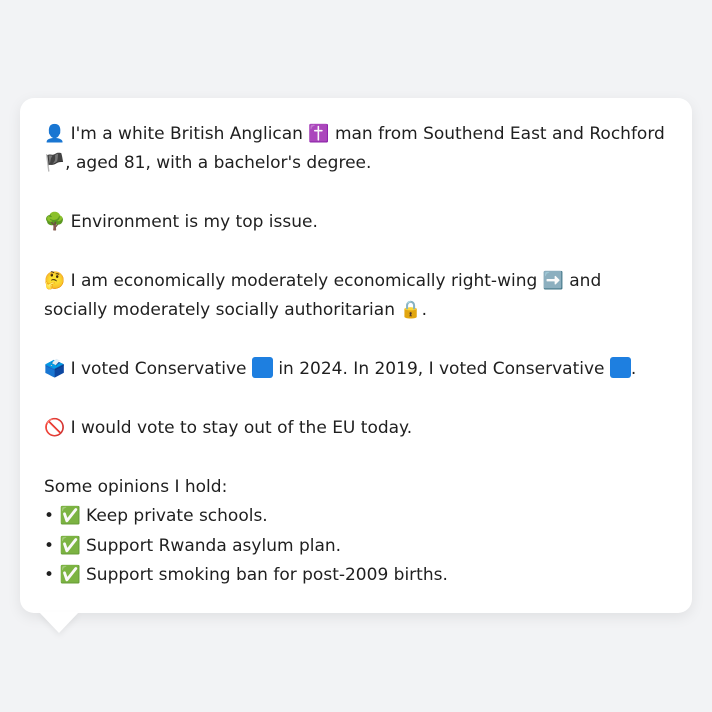 This screenshot has height=712, width=712. Describe the element at coordinates (55, 134) in the screenshot. I see `person-icon: 👤` at that location.